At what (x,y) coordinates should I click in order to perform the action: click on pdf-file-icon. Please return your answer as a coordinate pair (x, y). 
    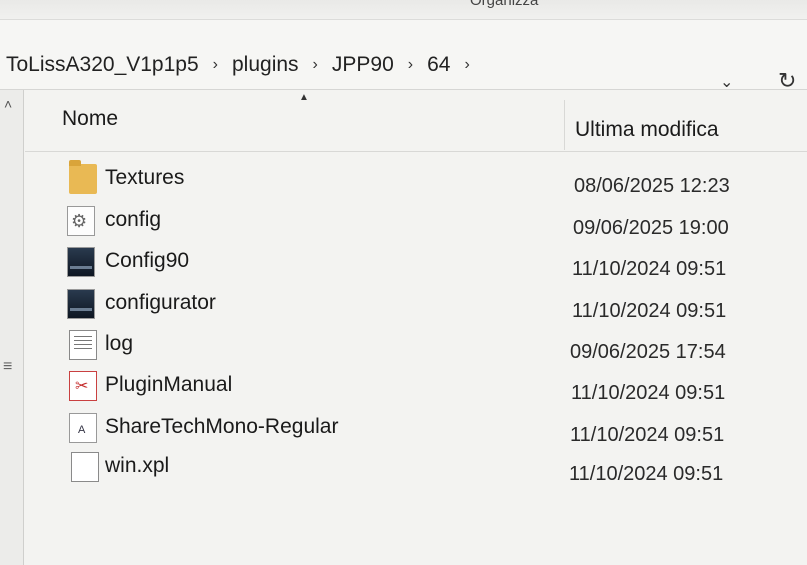
    Looking at the image, I should click on (83, 386).